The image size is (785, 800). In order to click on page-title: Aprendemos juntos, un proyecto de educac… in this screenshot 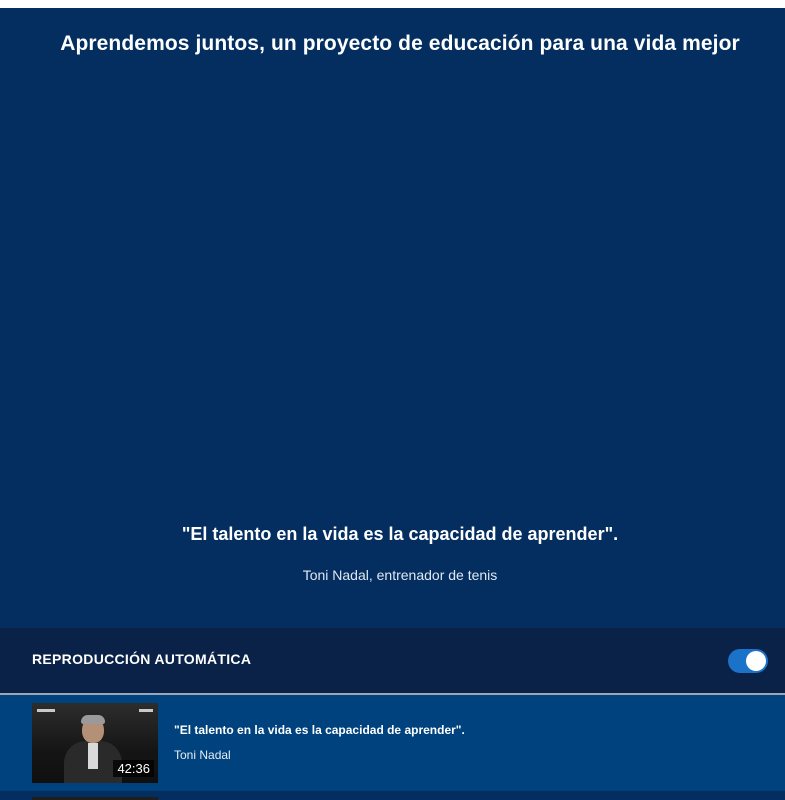, I will do `click(400, 43)`.